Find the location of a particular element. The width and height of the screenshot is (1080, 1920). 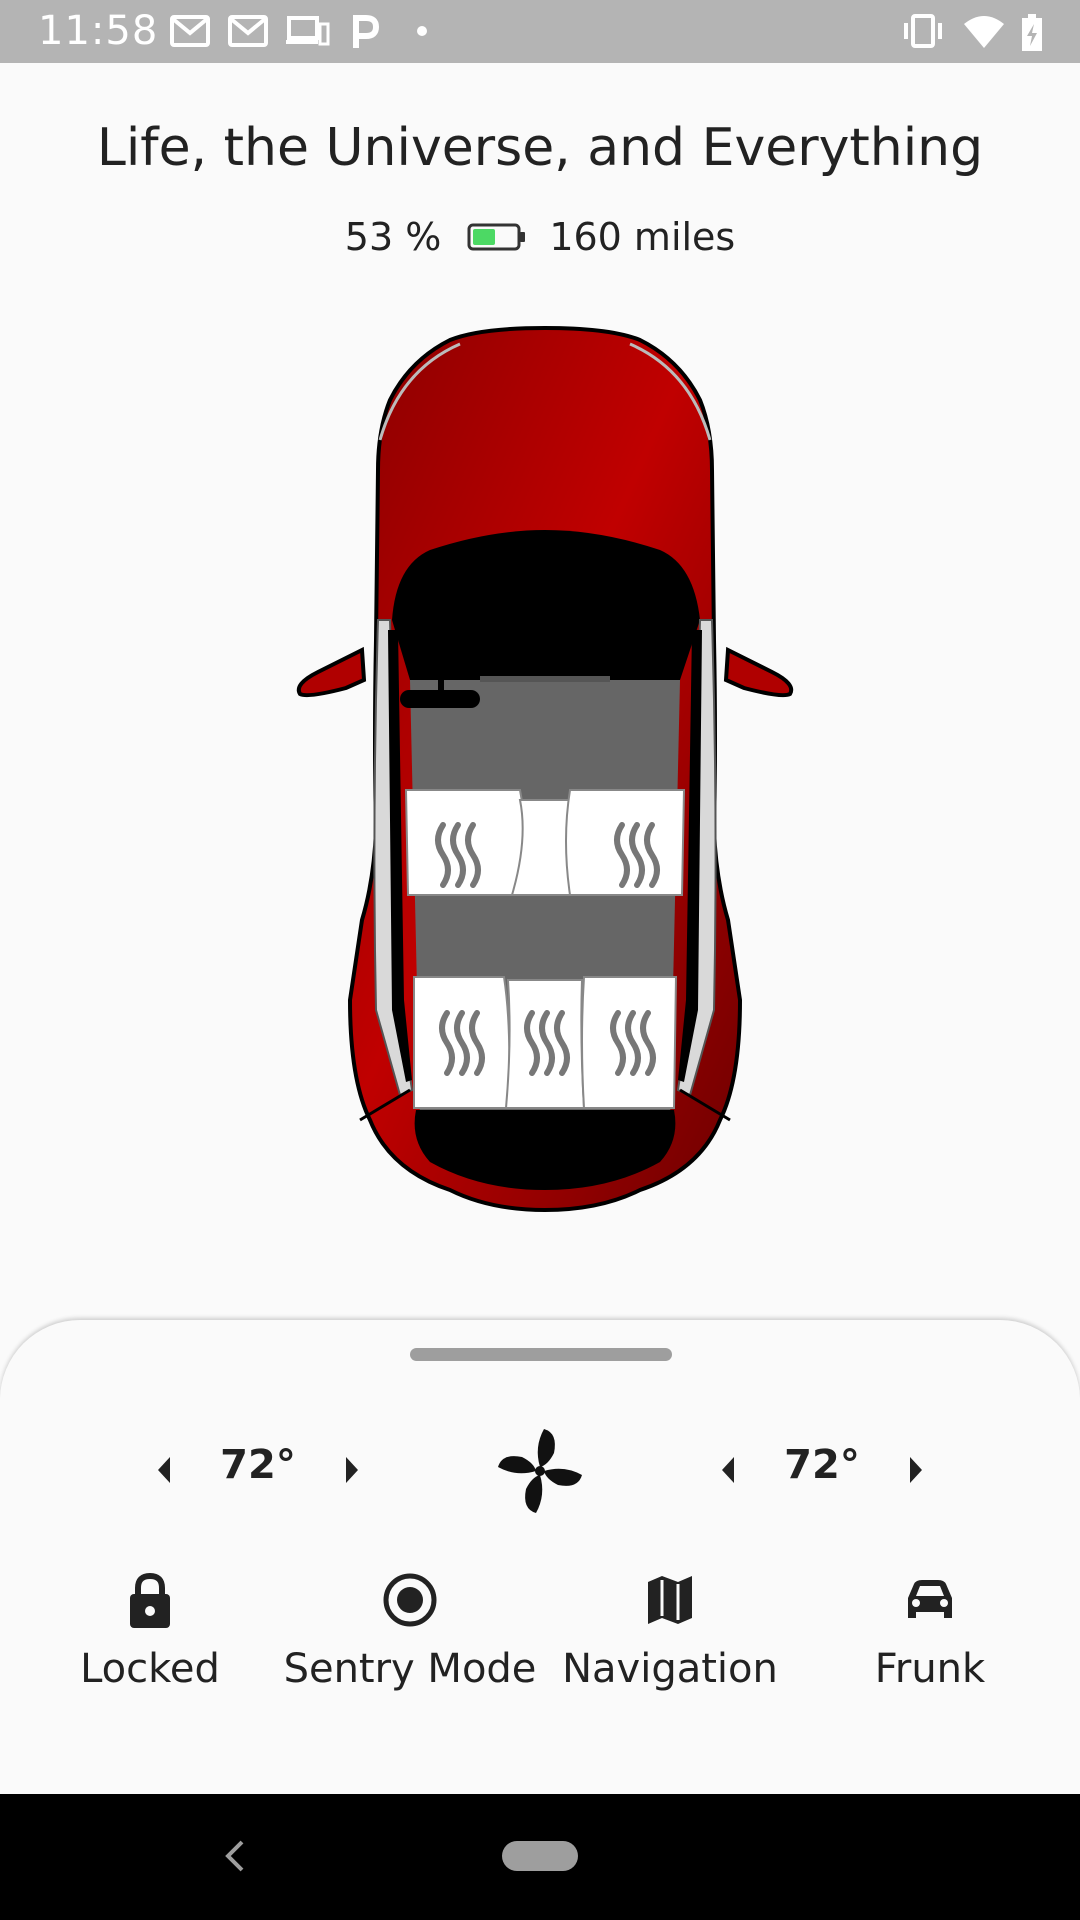

quick-actions: Locked Sentry Mode Navigation Frunk is located at coordinates (540, 1650).